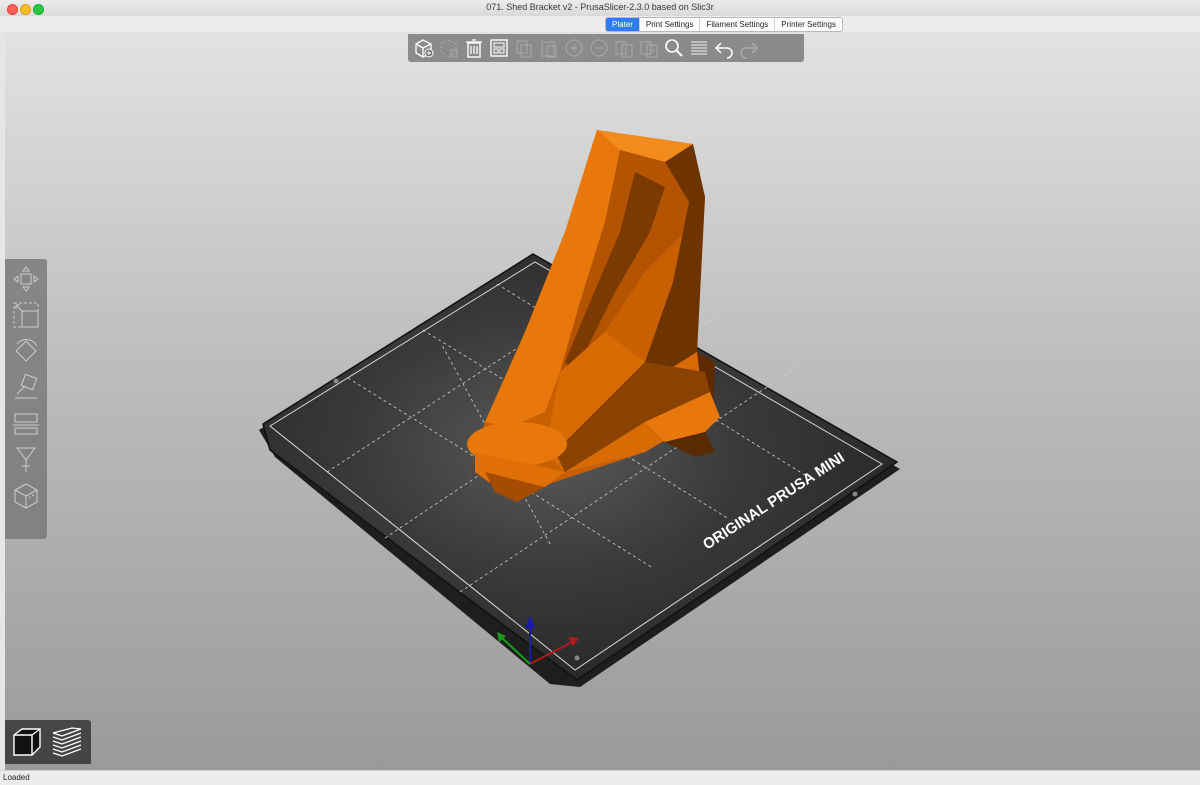 The height and width of the screenshot is (785, 1200). Describe the element at coordinates (673, 48) in the screenshot. I see `search-icon` at that location.